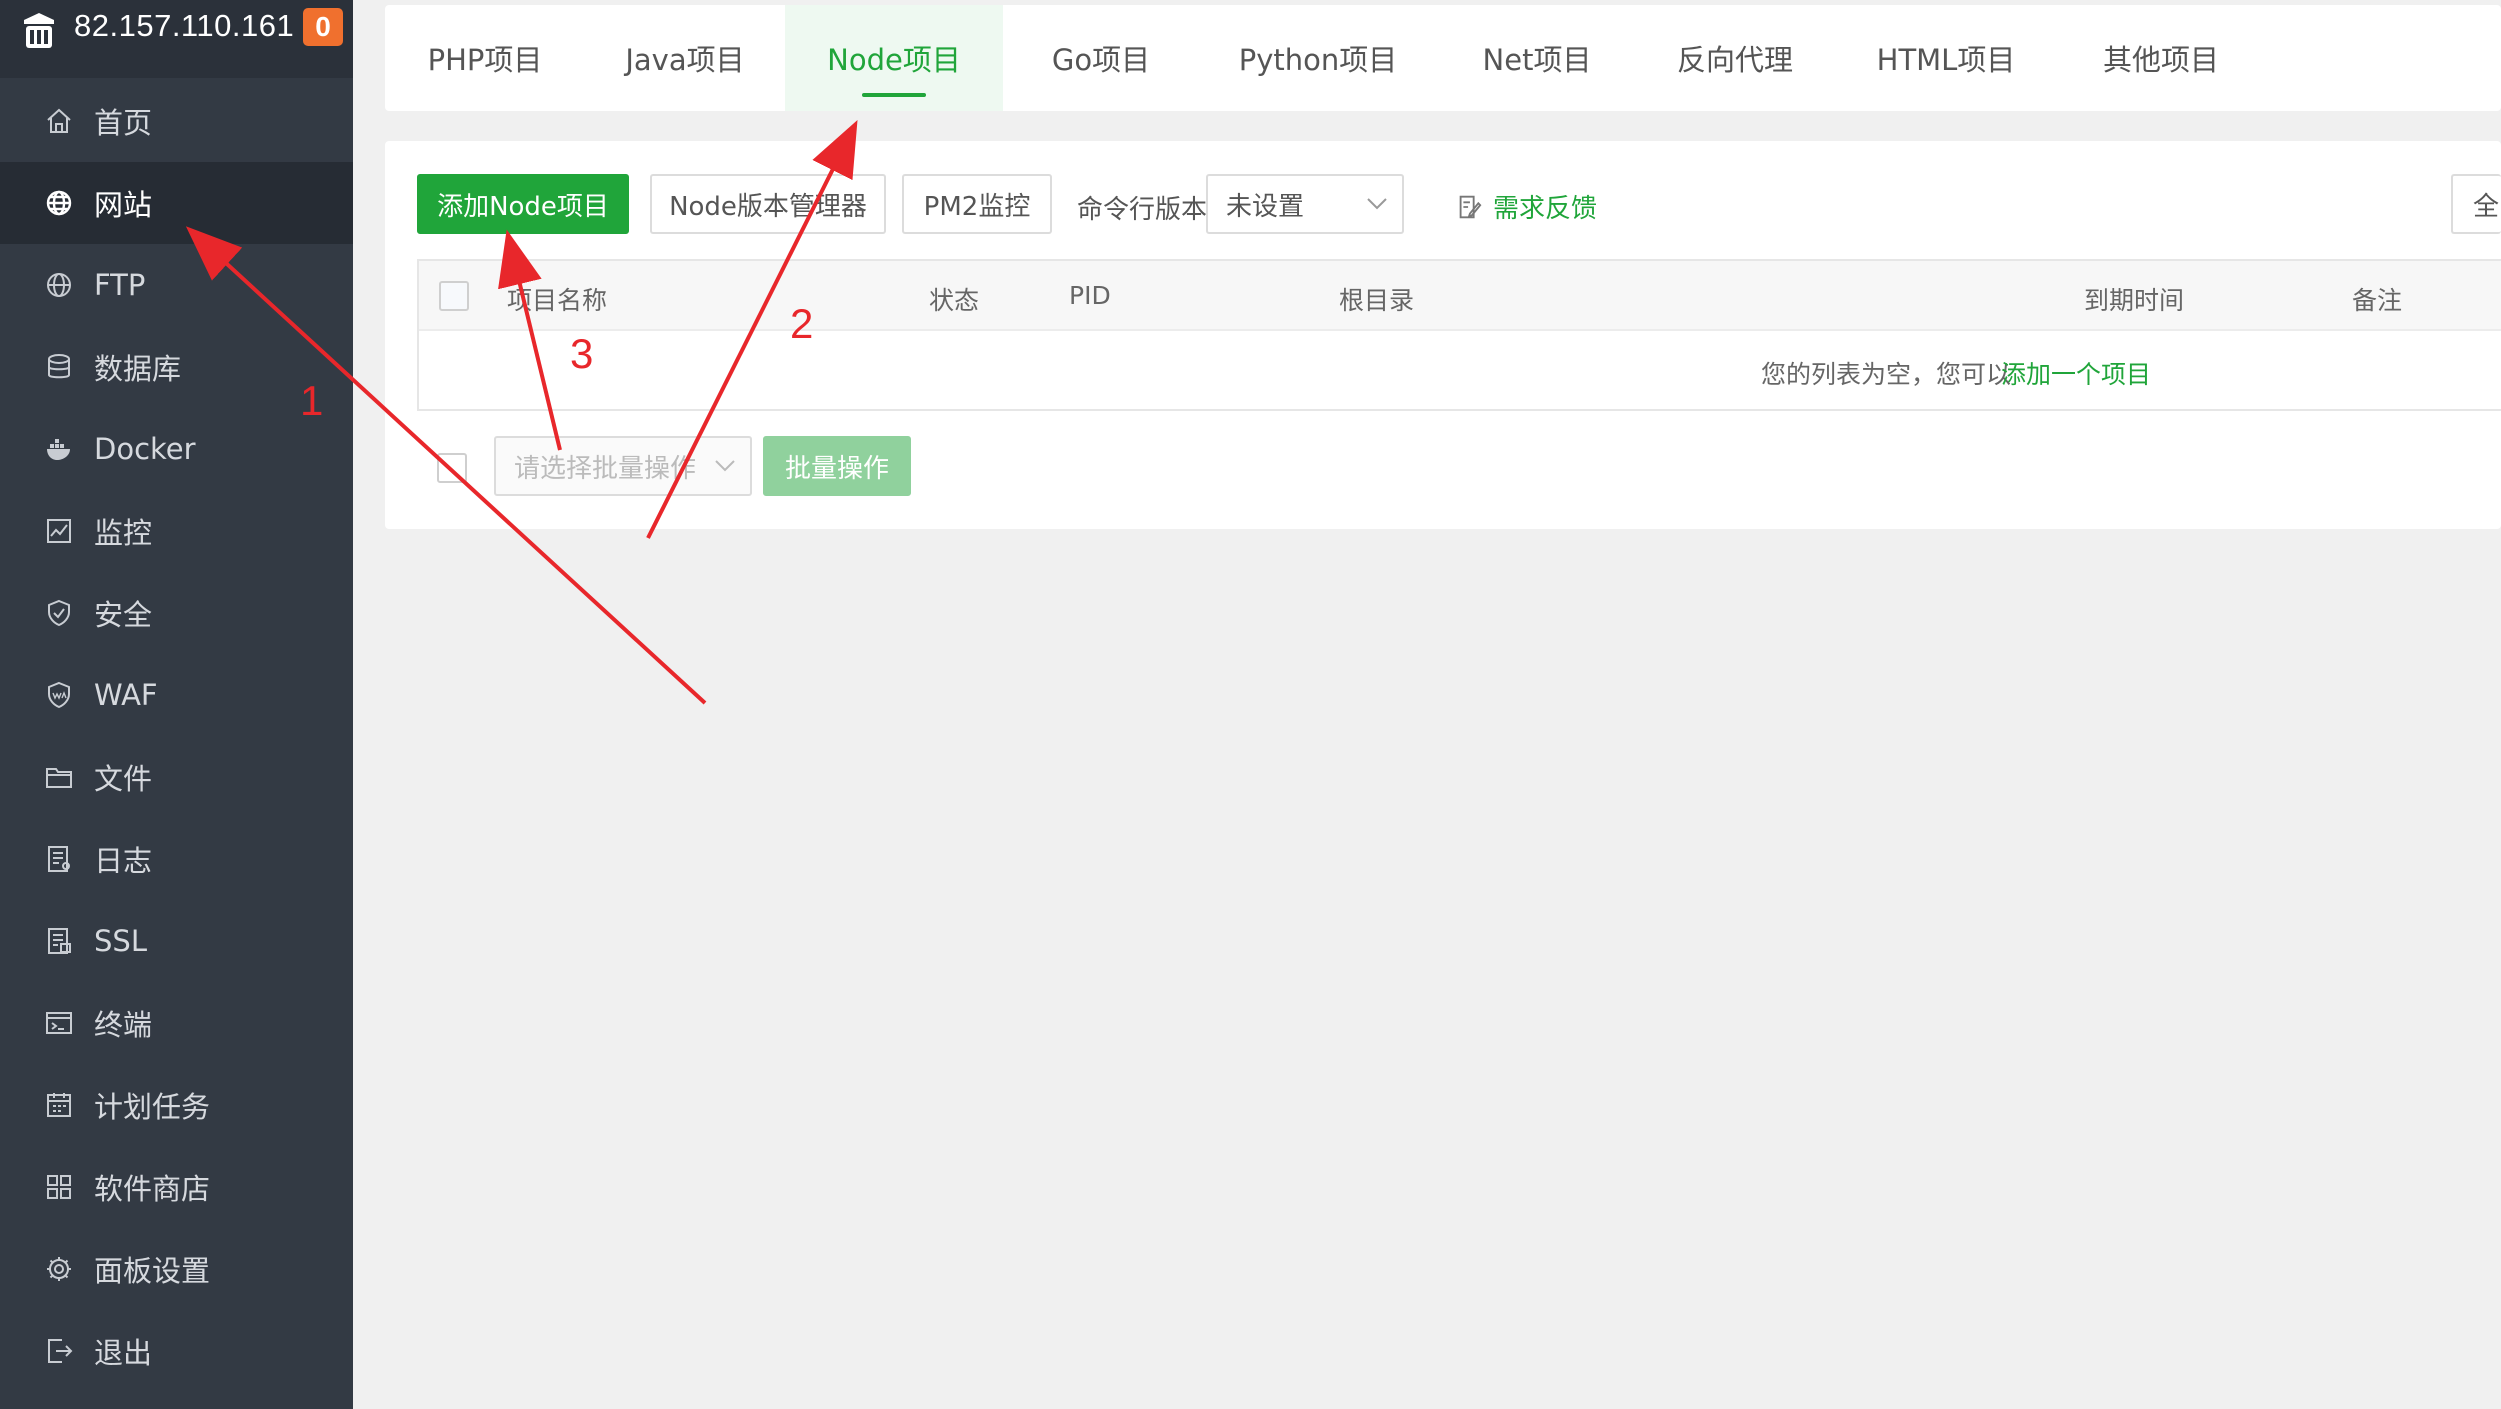  Describe the element at coordinates (123, 615) in the screenshot. I see `sidebar-item-label: 安全` at that location.